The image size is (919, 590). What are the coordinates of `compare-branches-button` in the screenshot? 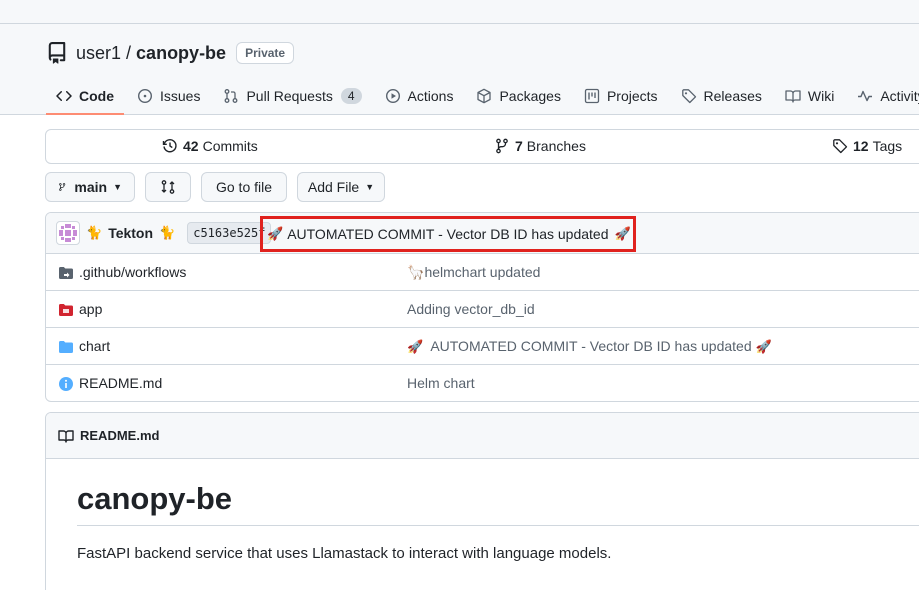 It's located at (168, 187).